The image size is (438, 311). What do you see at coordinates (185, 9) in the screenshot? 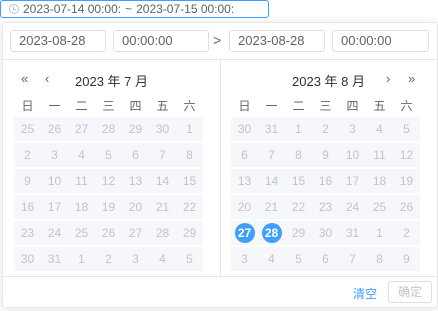
I see `range-end-text: 2023-07-15 00:00:` at bounding box center [185, 9].